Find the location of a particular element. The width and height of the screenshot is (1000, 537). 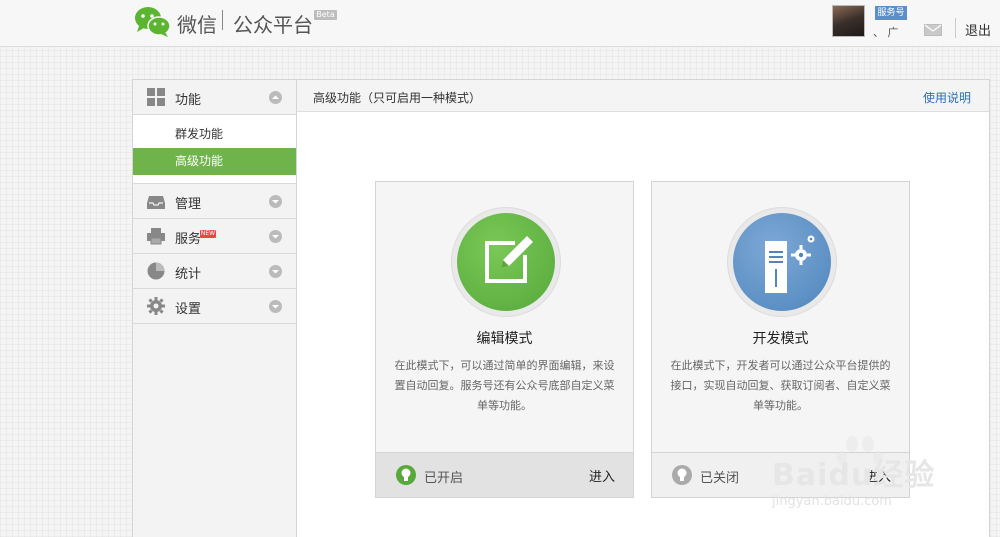

page-title: 高级功能（只可启用一种模式） is located at coordinates (397, 98).